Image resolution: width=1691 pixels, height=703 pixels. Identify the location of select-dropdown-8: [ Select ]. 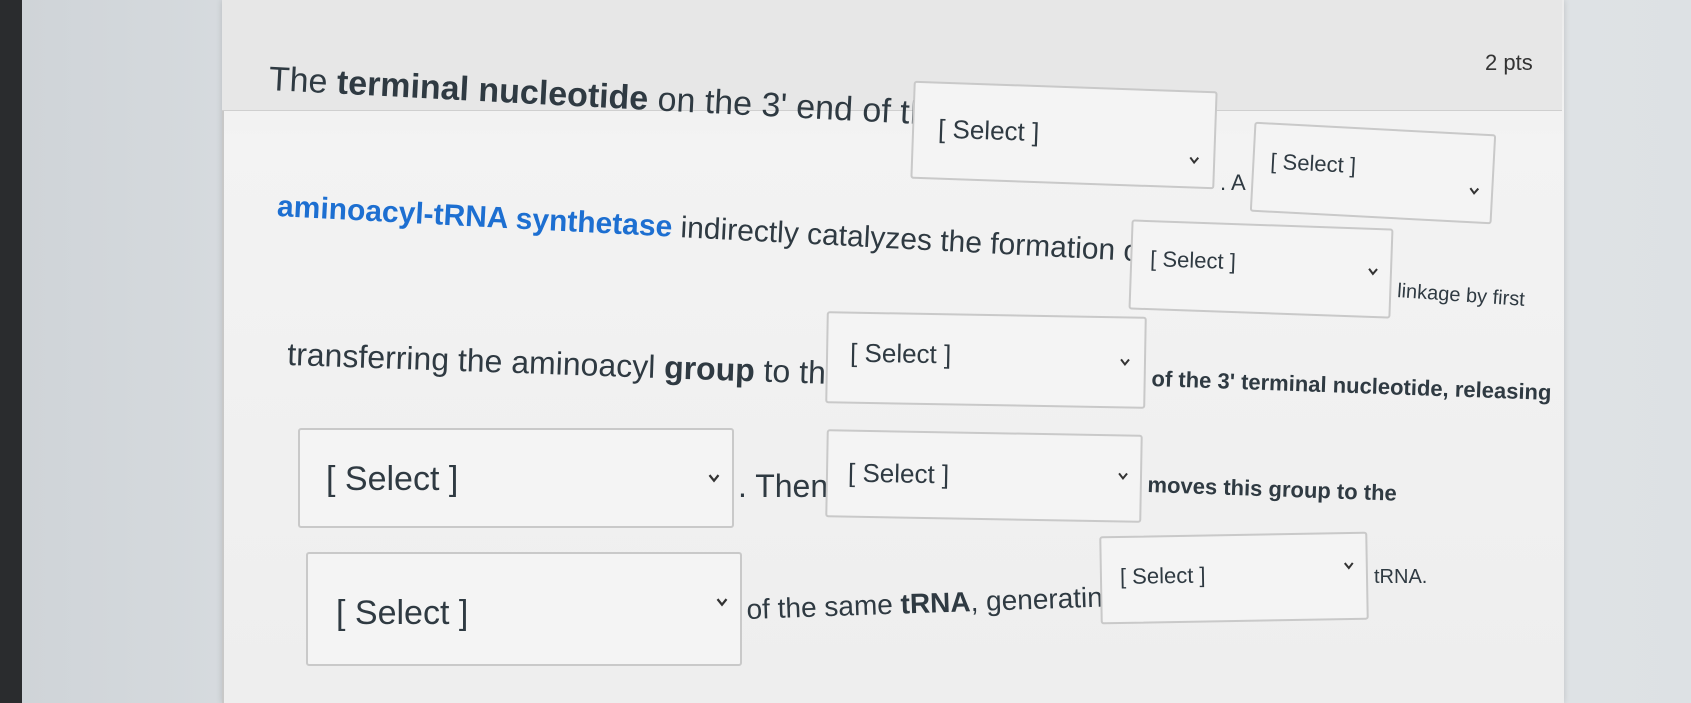
(1234, 578).